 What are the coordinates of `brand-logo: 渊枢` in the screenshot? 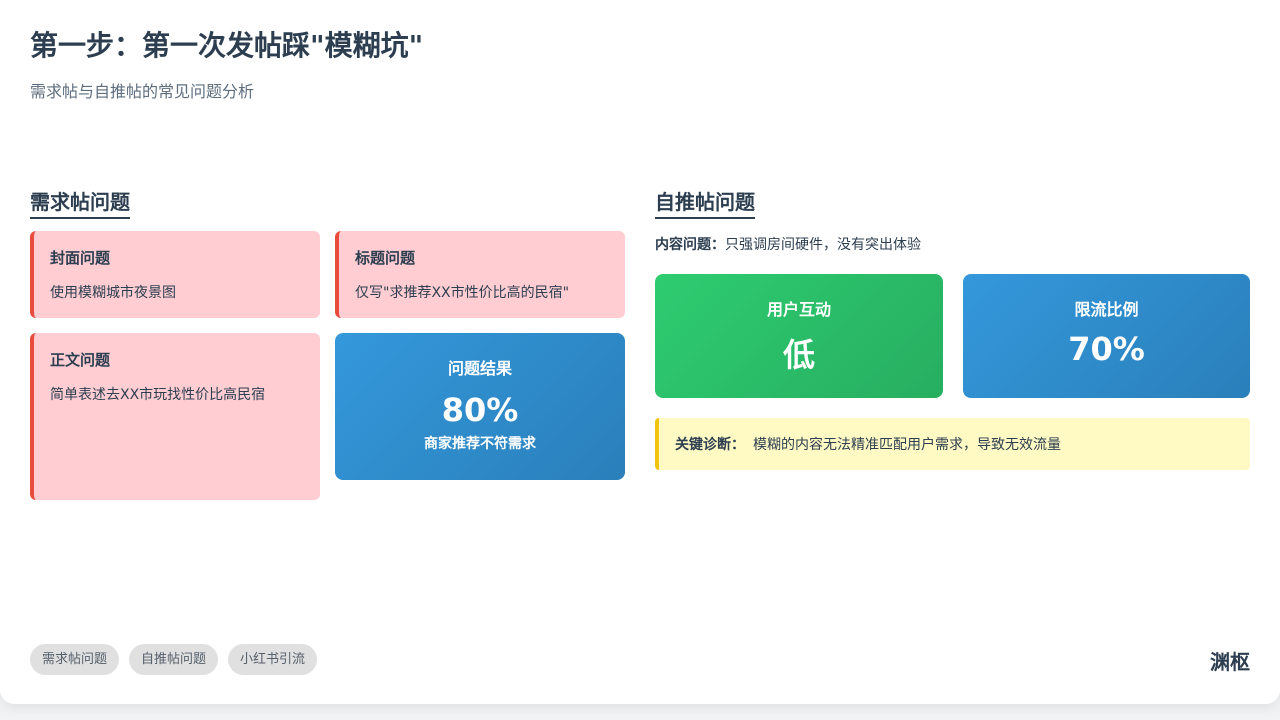 It's located at (1230, 662).